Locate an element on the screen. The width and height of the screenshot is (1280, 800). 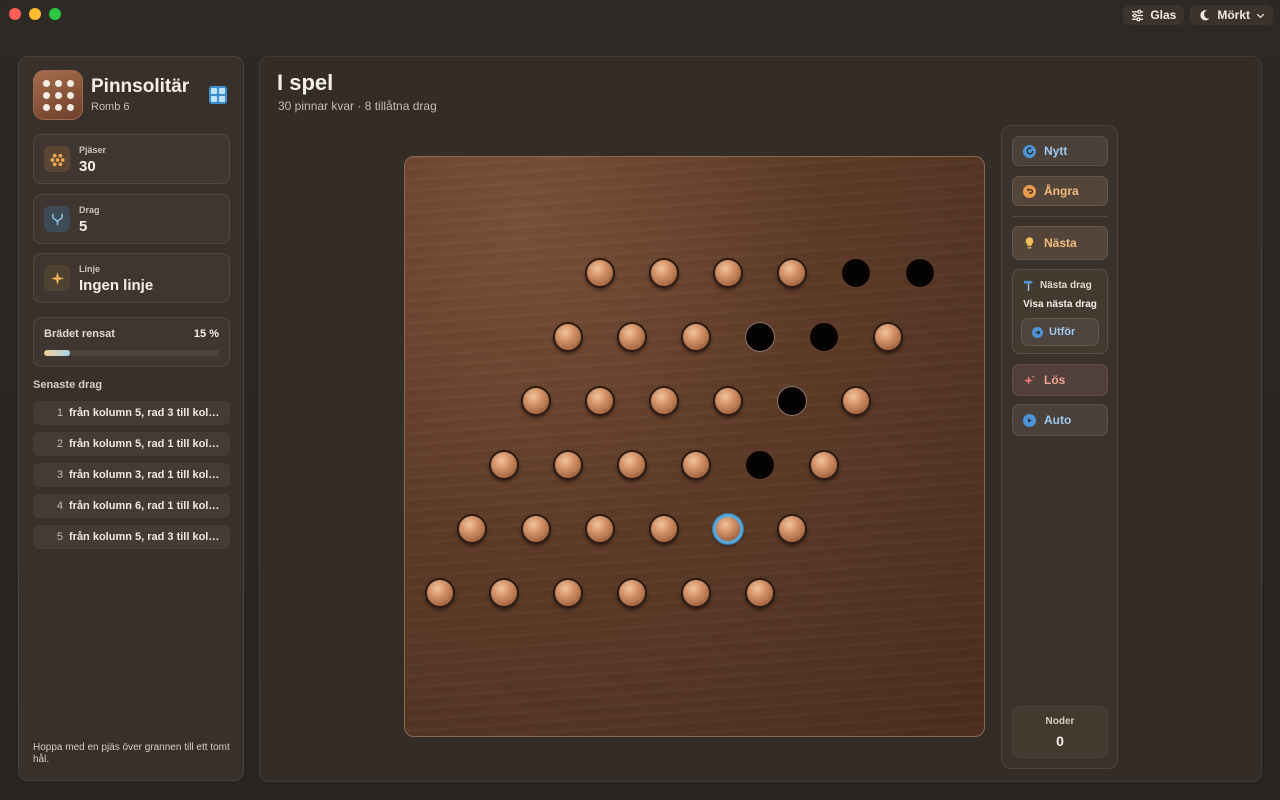
window-controls is located at coordinates (35, 14).